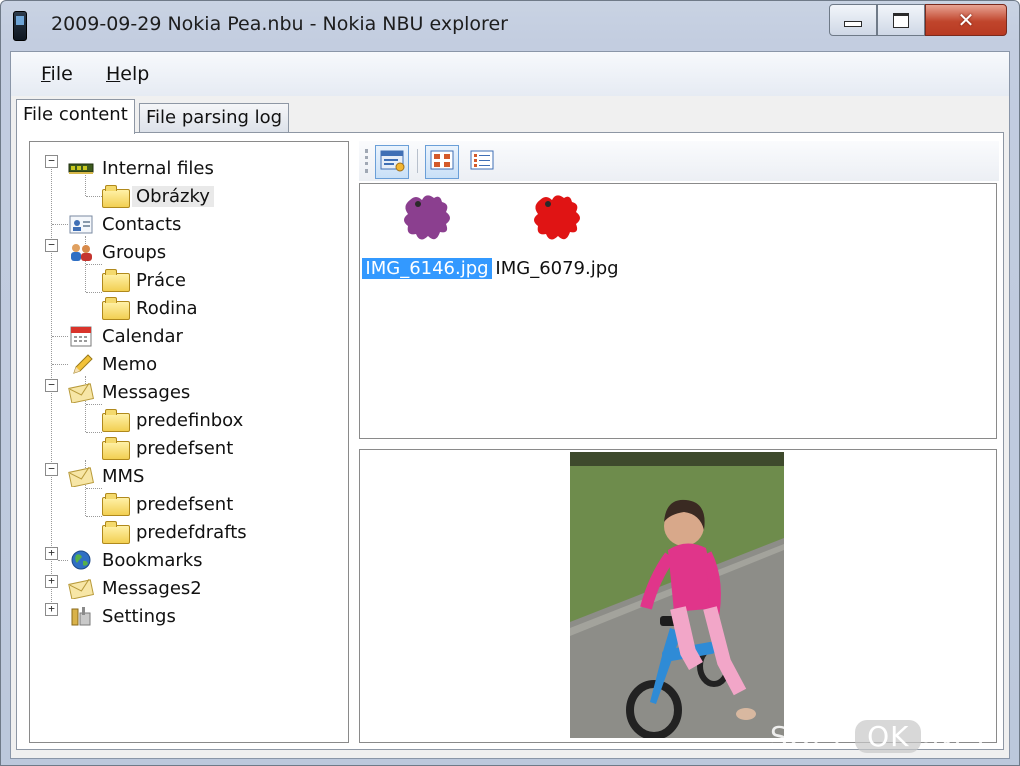 This screenshot has width=1020, height=766. I want to click on menu-file: File, so click(57, 74).